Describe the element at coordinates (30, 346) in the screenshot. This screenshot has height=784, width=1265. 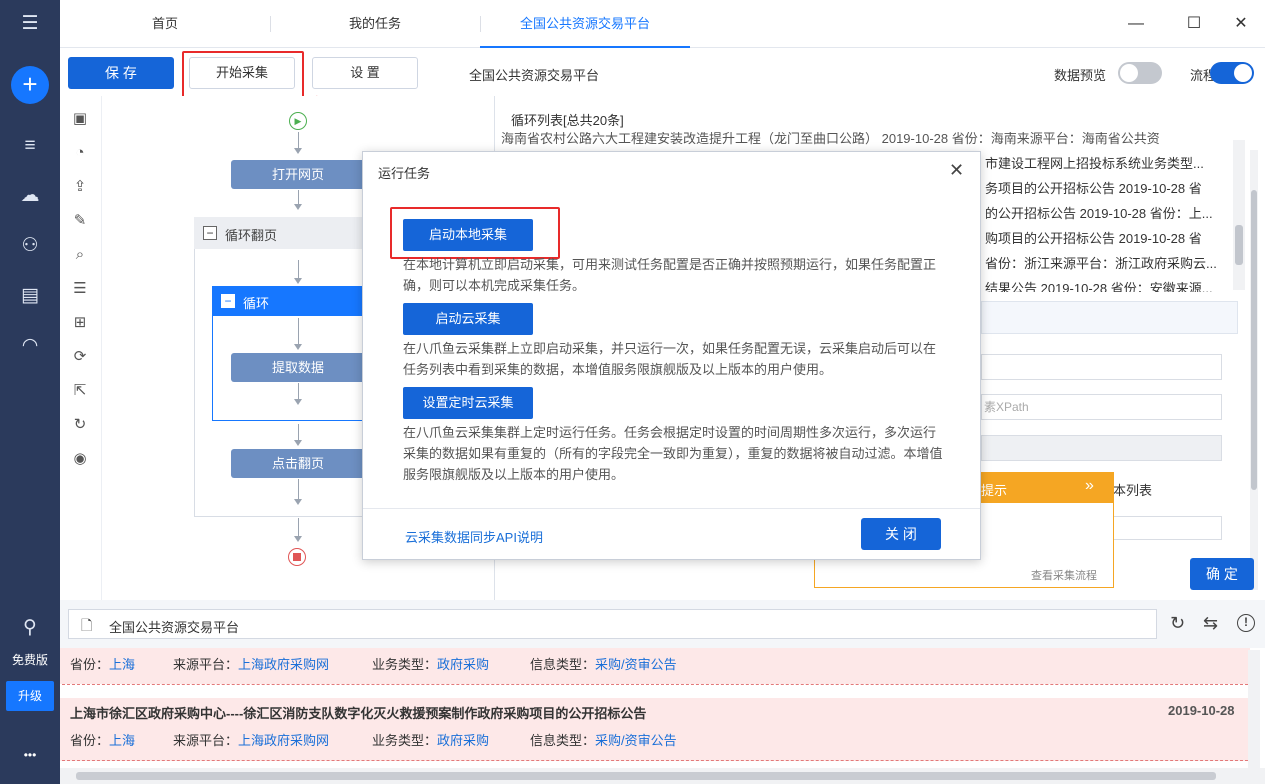
I see `headset-icon: ◠` at that location.